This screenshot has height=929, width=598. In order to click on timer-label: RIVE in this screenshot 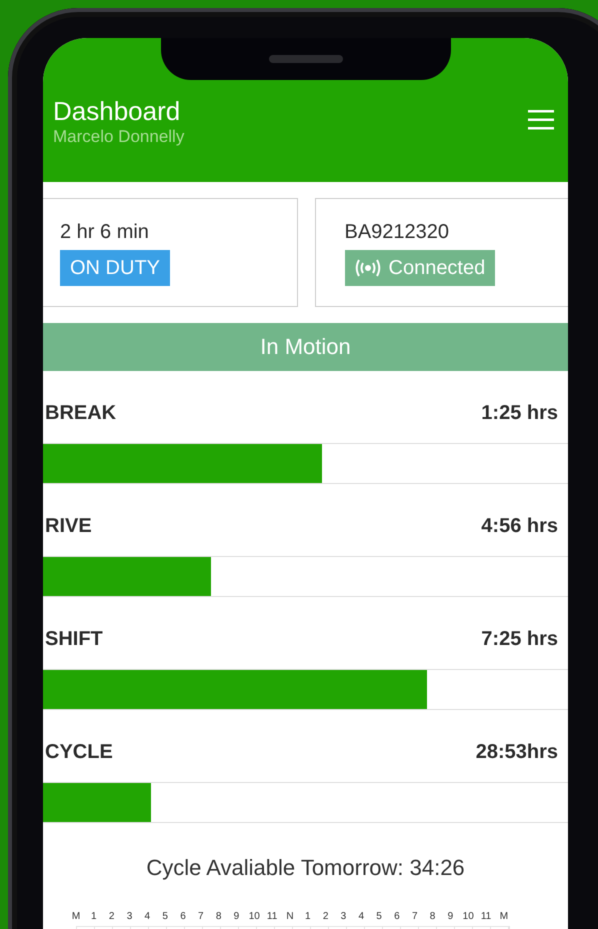, I will do `click(68, 526)`.